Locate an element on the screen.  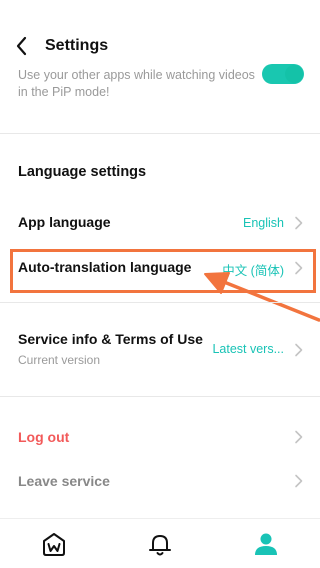
nav-profile-button is located at coordinates (266, 544).